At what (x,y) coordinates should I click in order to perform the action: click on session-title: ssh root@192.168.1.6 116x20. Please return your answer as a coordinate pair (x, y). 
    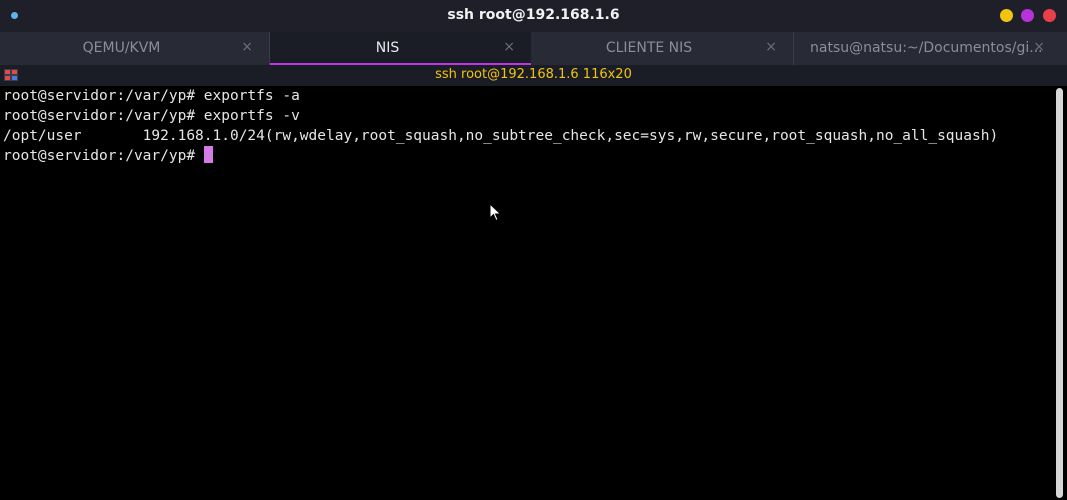
    Looking at the image, I should click on (533, 74).